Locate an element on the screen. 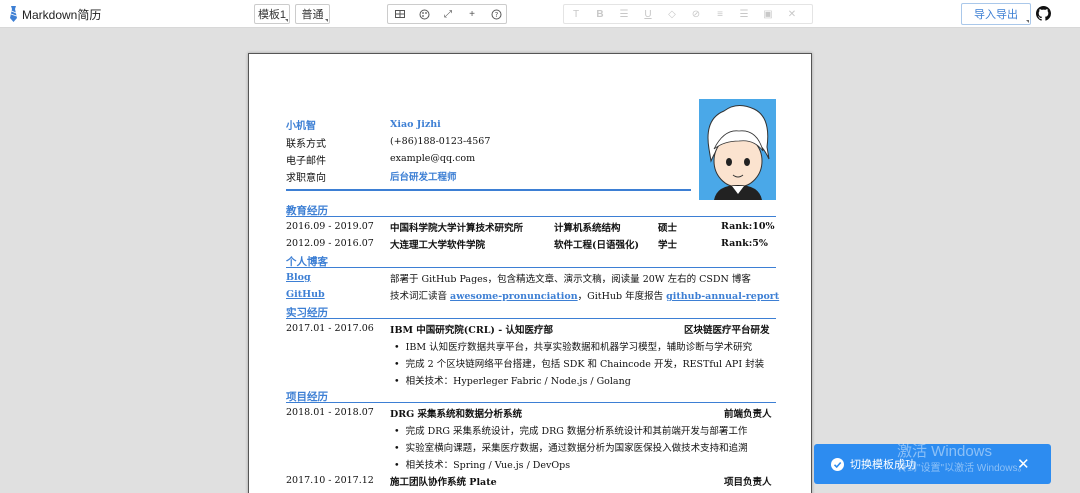 The image size is (1080, 493). edu-period: 2012.09 - 2016.07 is located at coordinates (330, 243).